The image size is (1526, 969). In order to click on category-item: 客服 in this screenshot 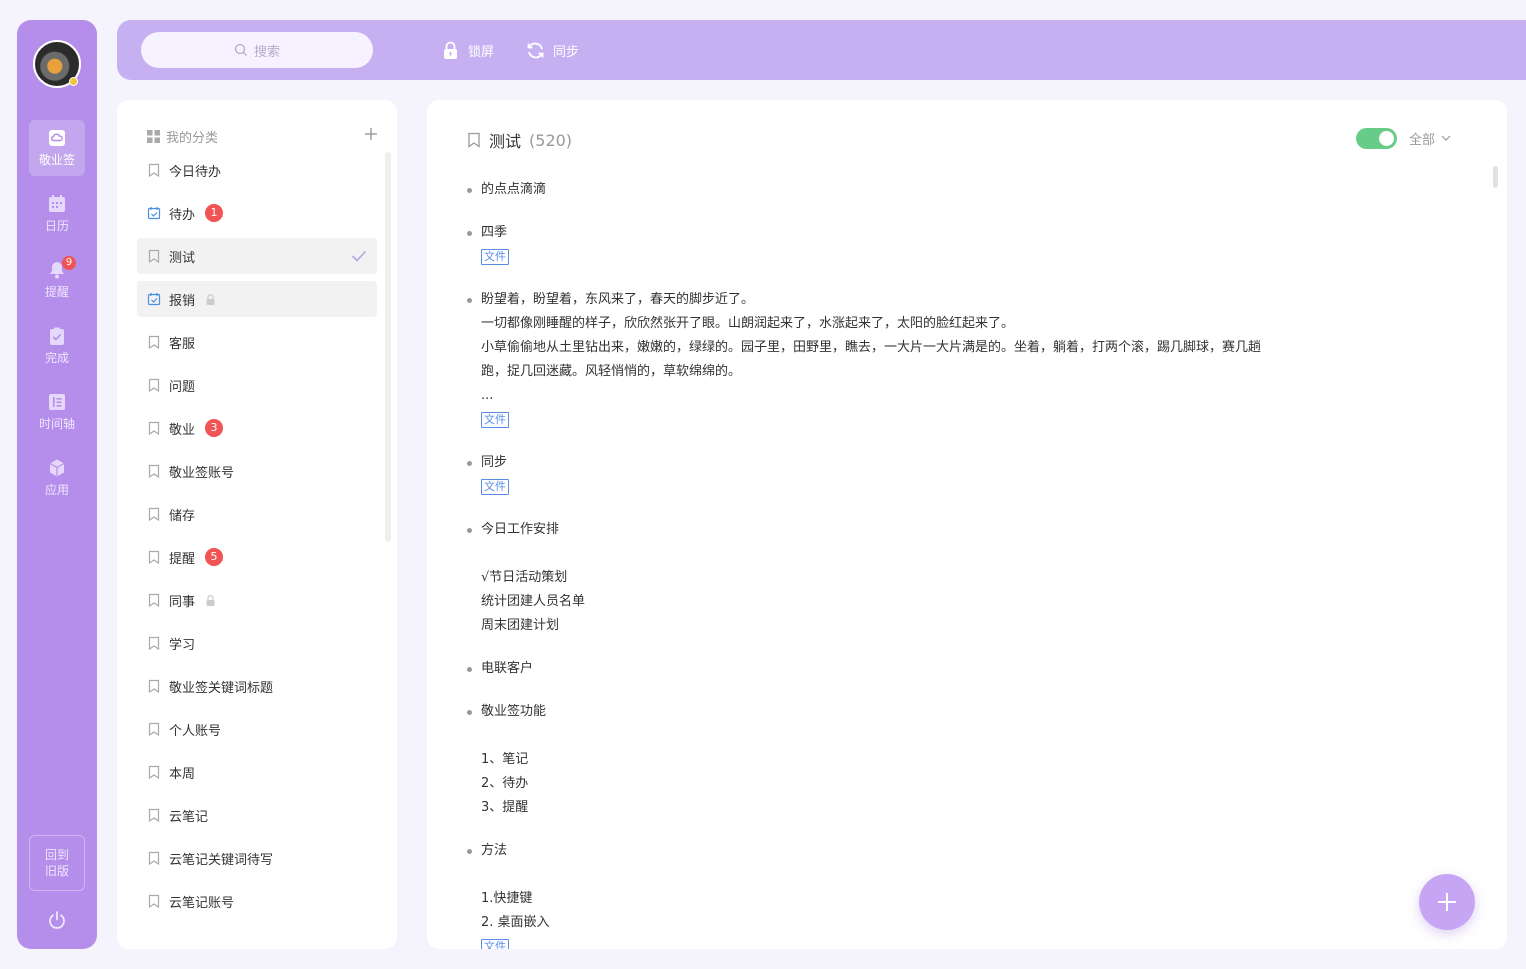, I will do `click(257, 342)`.